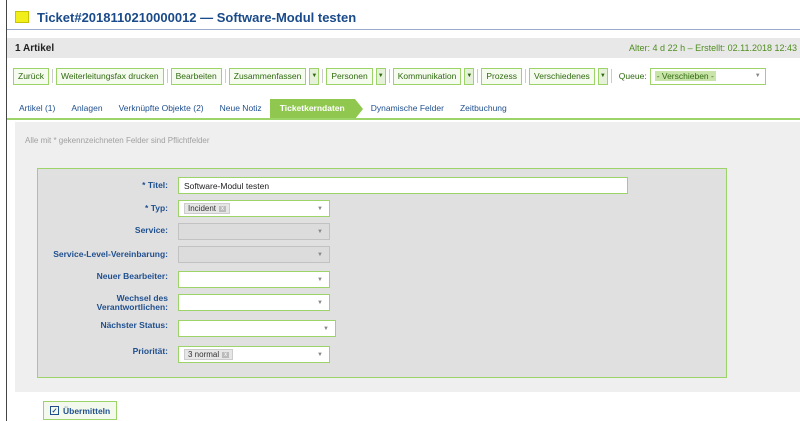 This screenshot has width=800, height=421. What do you see at coordinates (257, 328) in the screenshot?
I see `next-state-select: ▼` at bounding box center [257, 328].